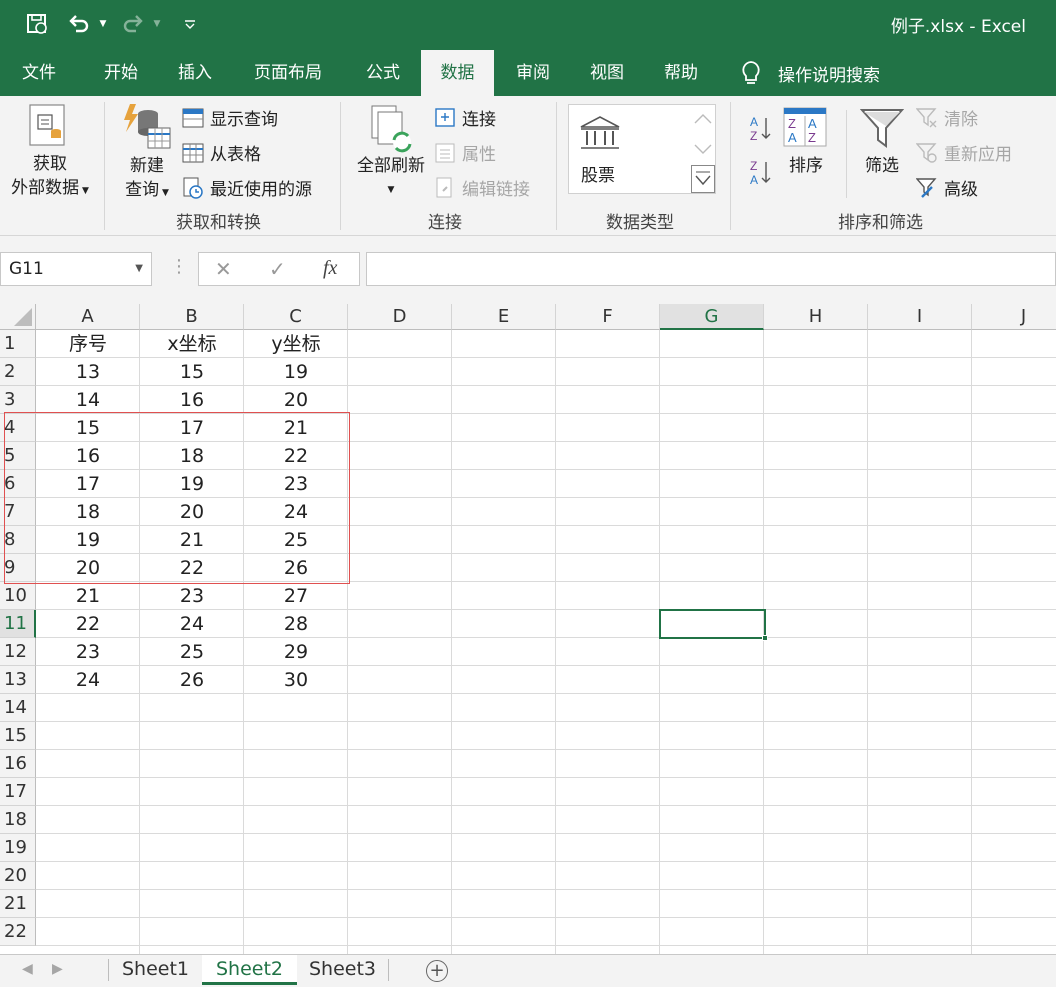 Image resolution: width=1056 pixels, height=987 pixels. I want to click on cell: 16, so click(192, 400).